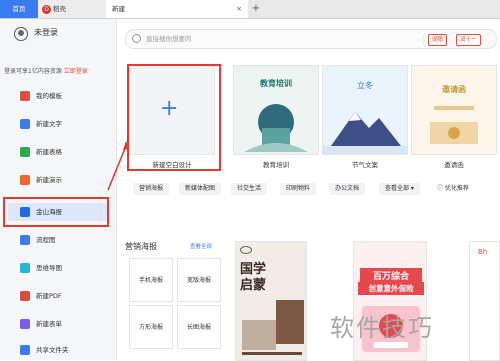 Image resolution: width=500 pixels, height=361 pixels. What do you see at coordinates (25, 268) in the screenshot?
I see `mindmap-icon` at bounding box center [25, 268].